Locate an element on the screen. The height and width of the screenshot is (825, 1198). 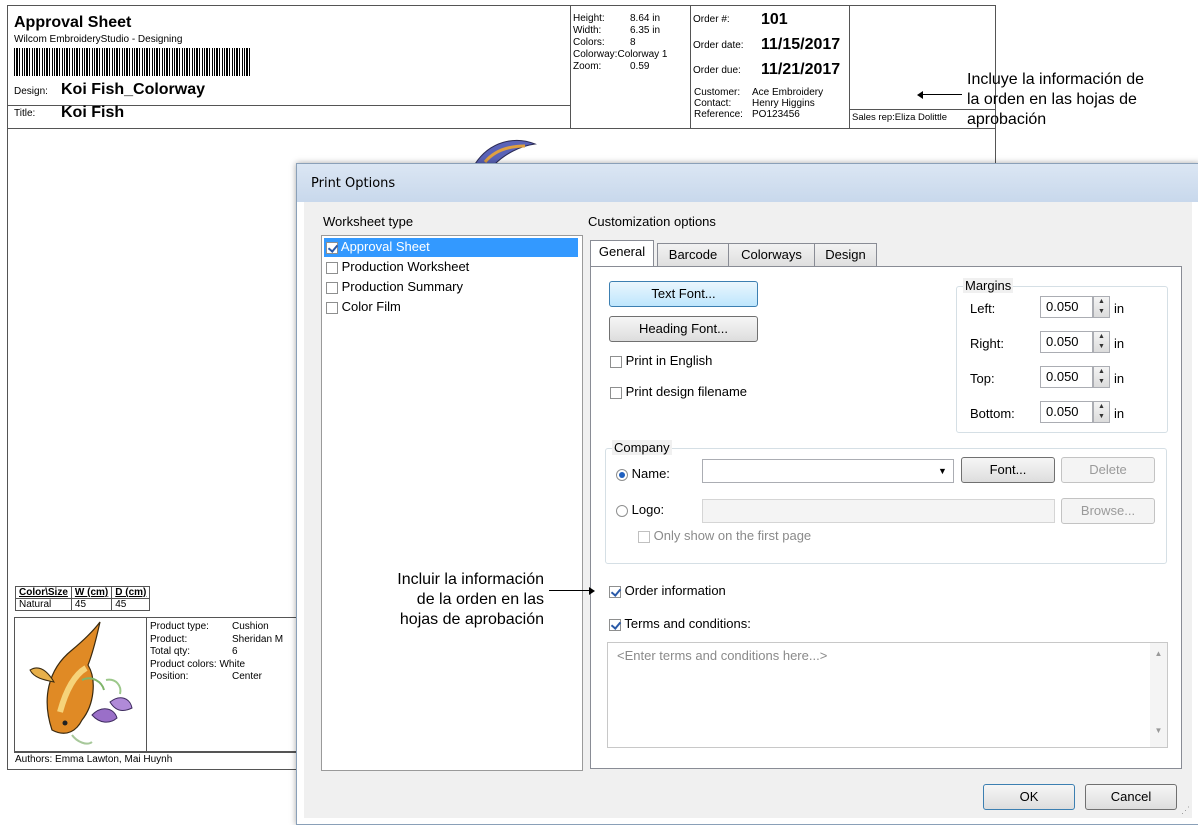
margin-top-spinner: ▲ ▼ is located at coordinates (1101, 377).